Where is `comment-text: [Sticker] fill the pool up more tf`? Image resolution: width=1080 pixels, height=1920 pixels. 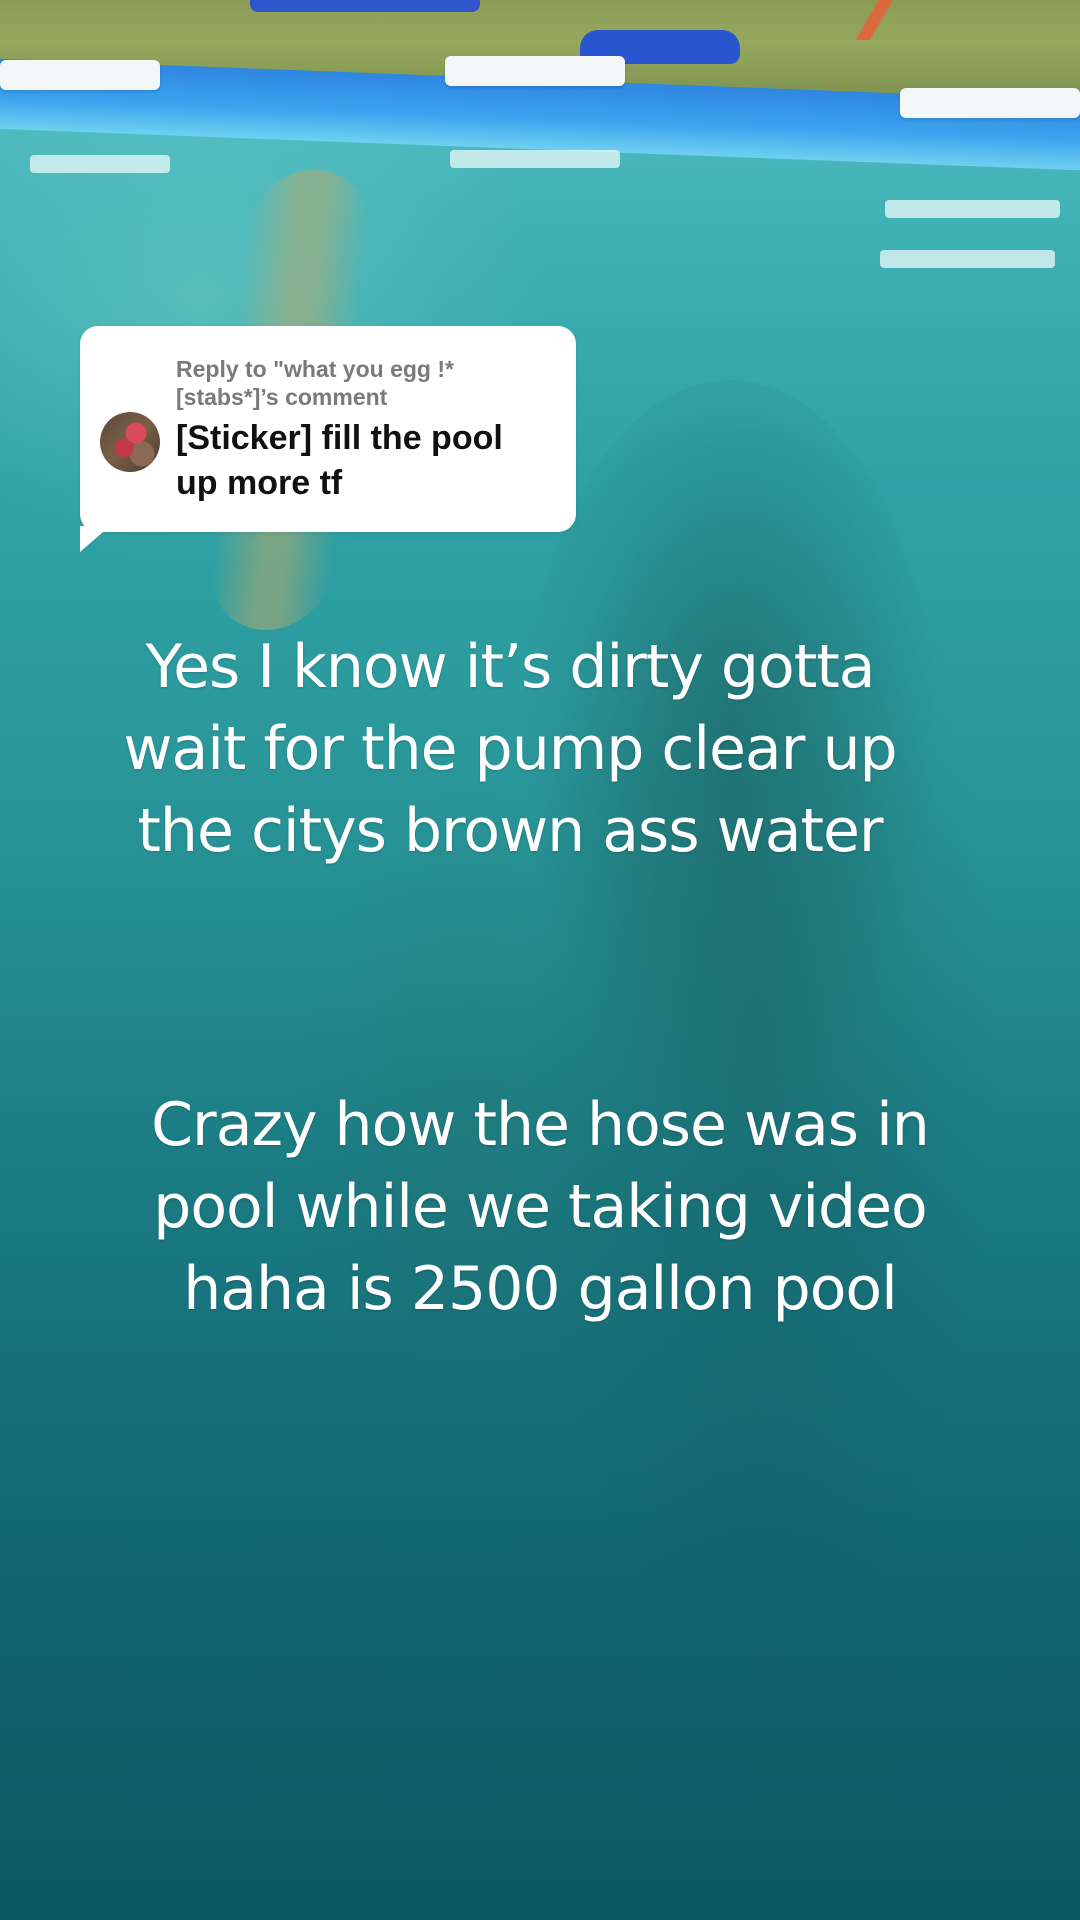
comment-text: [Sticker] fill the pool up more tf is located at coordinates (371, 461).